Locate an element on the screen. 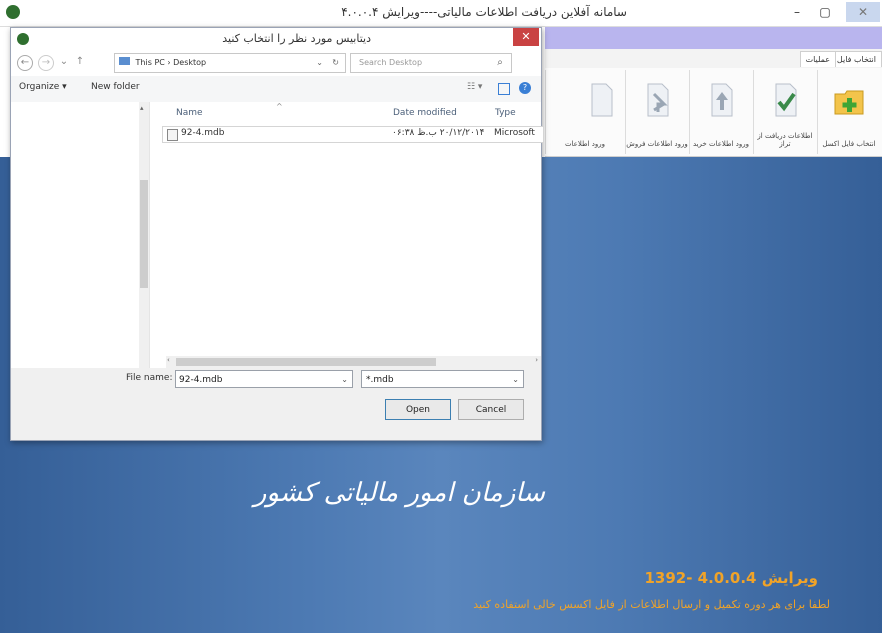  breadcrumb-path: This PC › Desktop is located at coordinates (171, 62).